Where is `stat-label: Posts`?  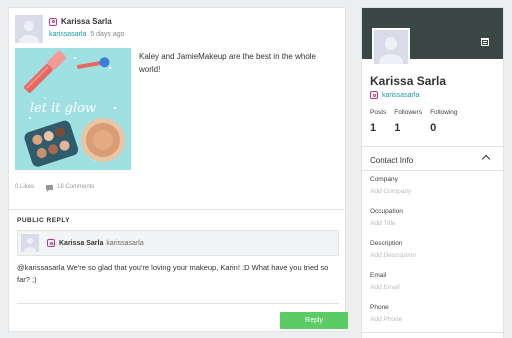 stat-label: Posts is located at coordinates (378, 112).